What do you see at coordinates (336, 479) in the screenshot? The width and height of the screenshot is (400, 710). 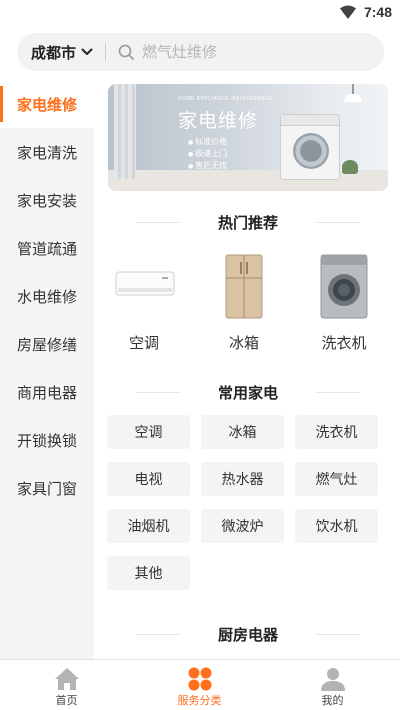 I see `chip-gas-stove: 燃气灶` at bounding box center [336, 479].